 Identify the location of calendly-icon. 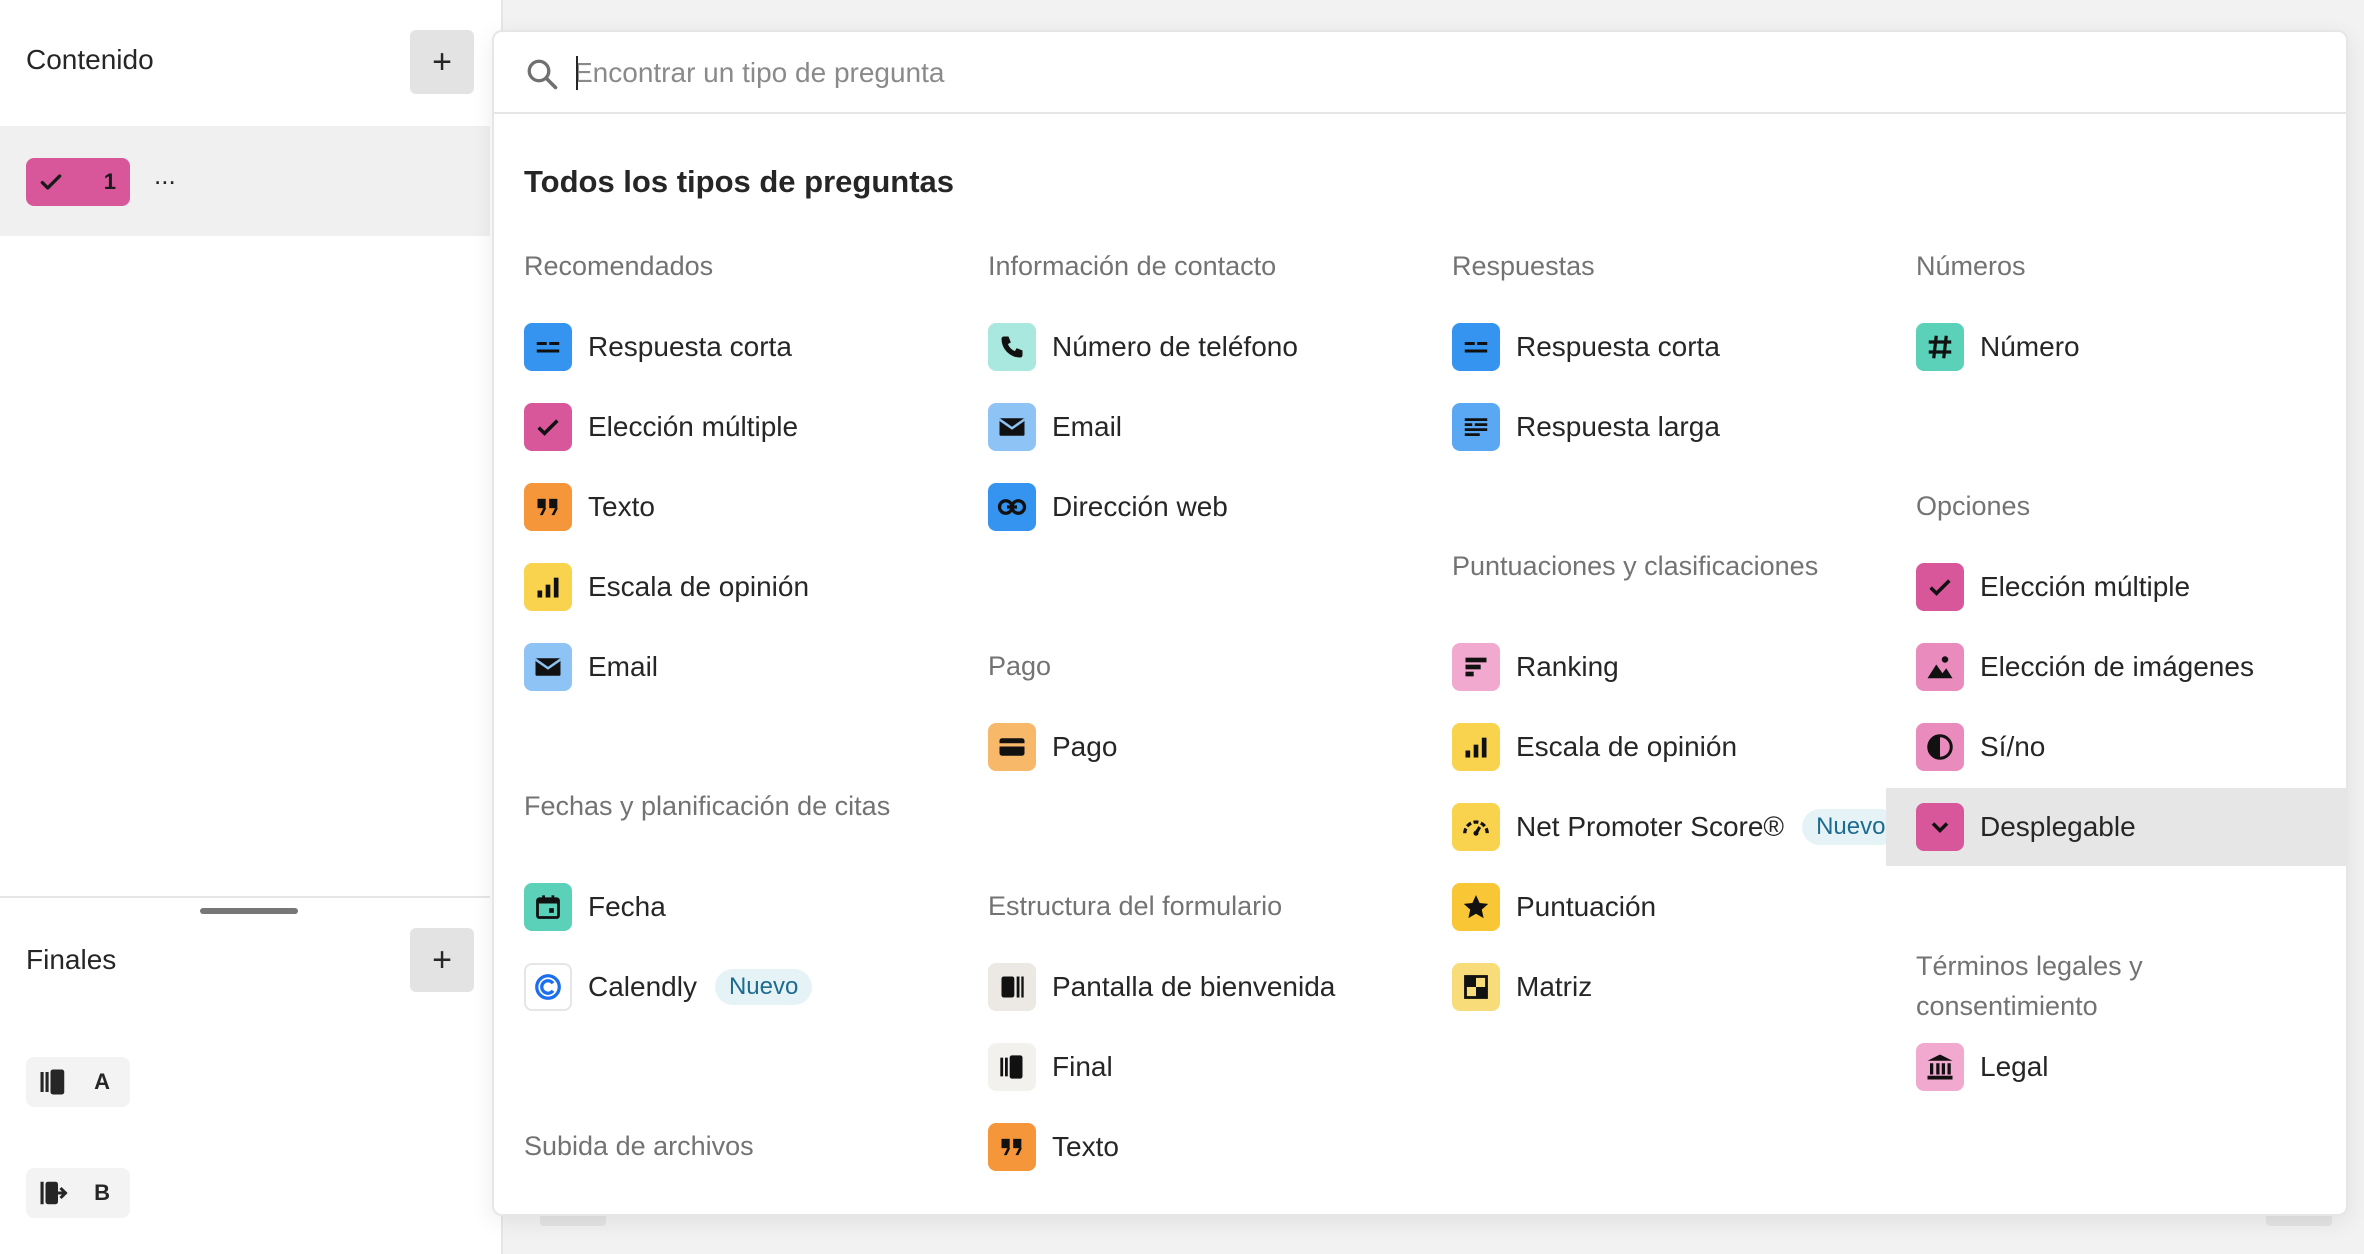
(548, 987).